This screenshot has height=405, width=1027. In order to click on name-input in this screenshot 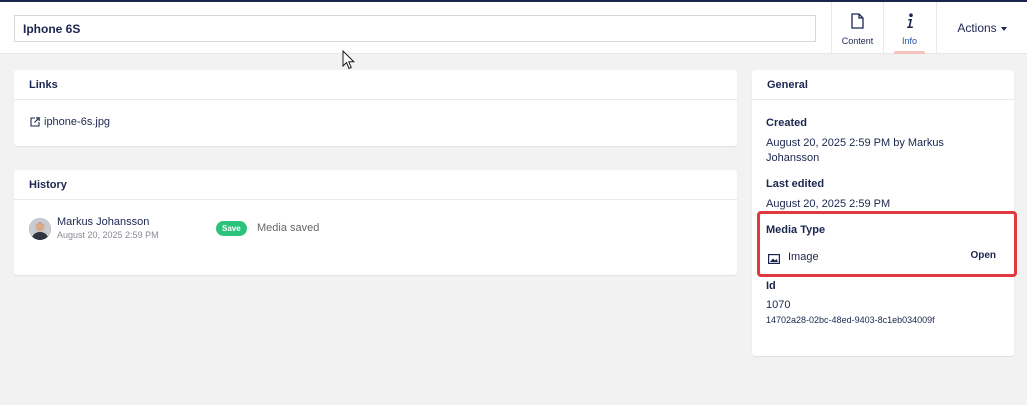, I will do `click(415, 28)`.